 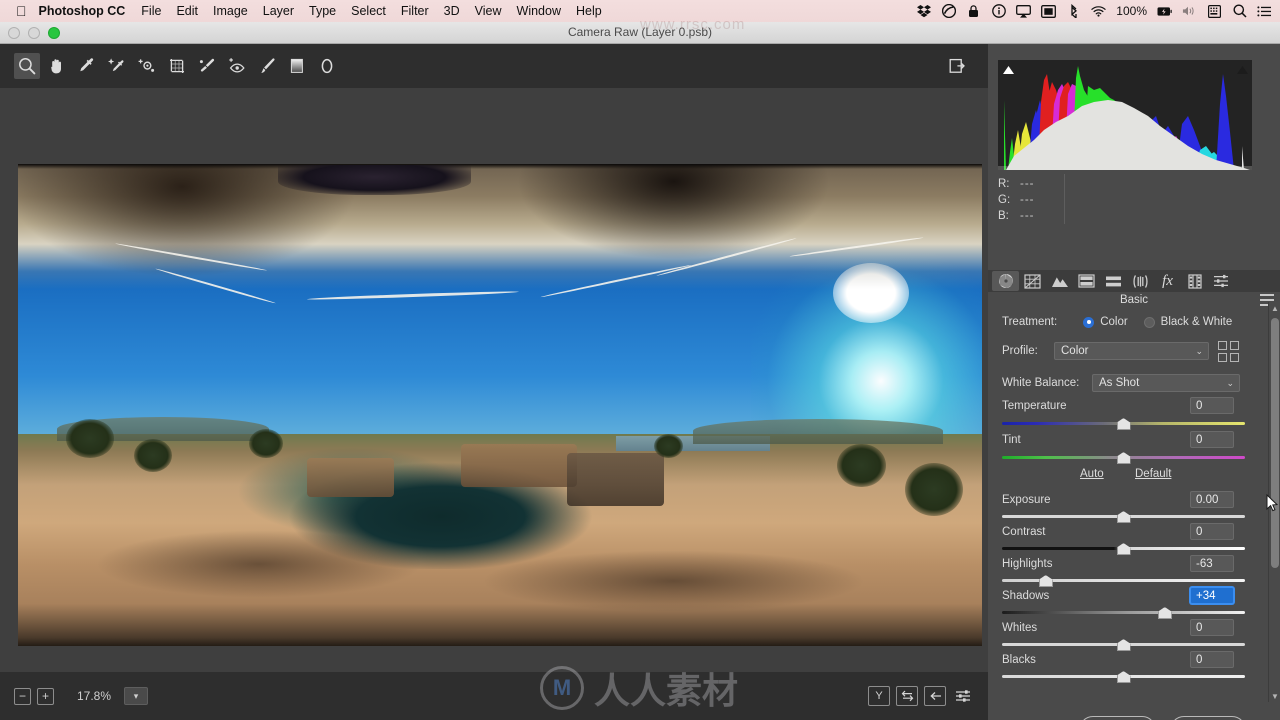 What do you see at coordinates (1212, 439) in the screenshot?
I see `tint-value: 0` at bounding box center [1212, 439].